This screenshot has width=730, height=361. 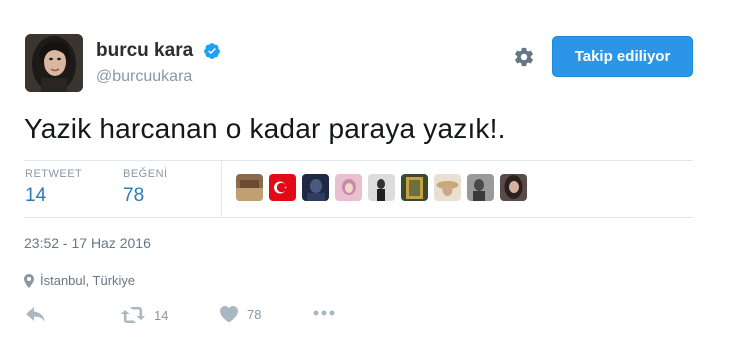 I want to click on retweet-button: 14, so click(x=144, y=315).